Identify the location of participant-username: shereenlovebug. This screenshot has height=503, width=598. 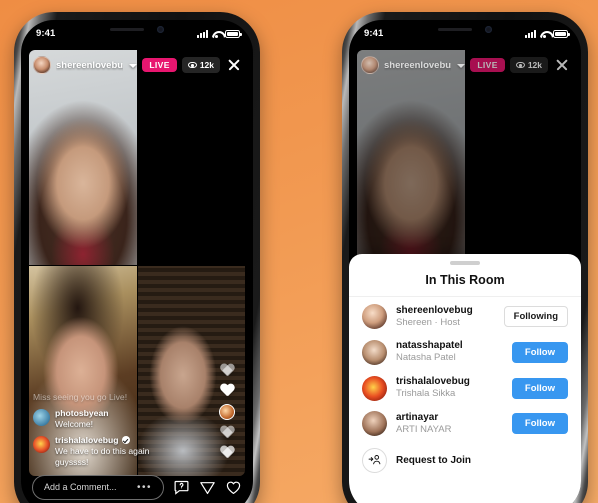
(445, 310).